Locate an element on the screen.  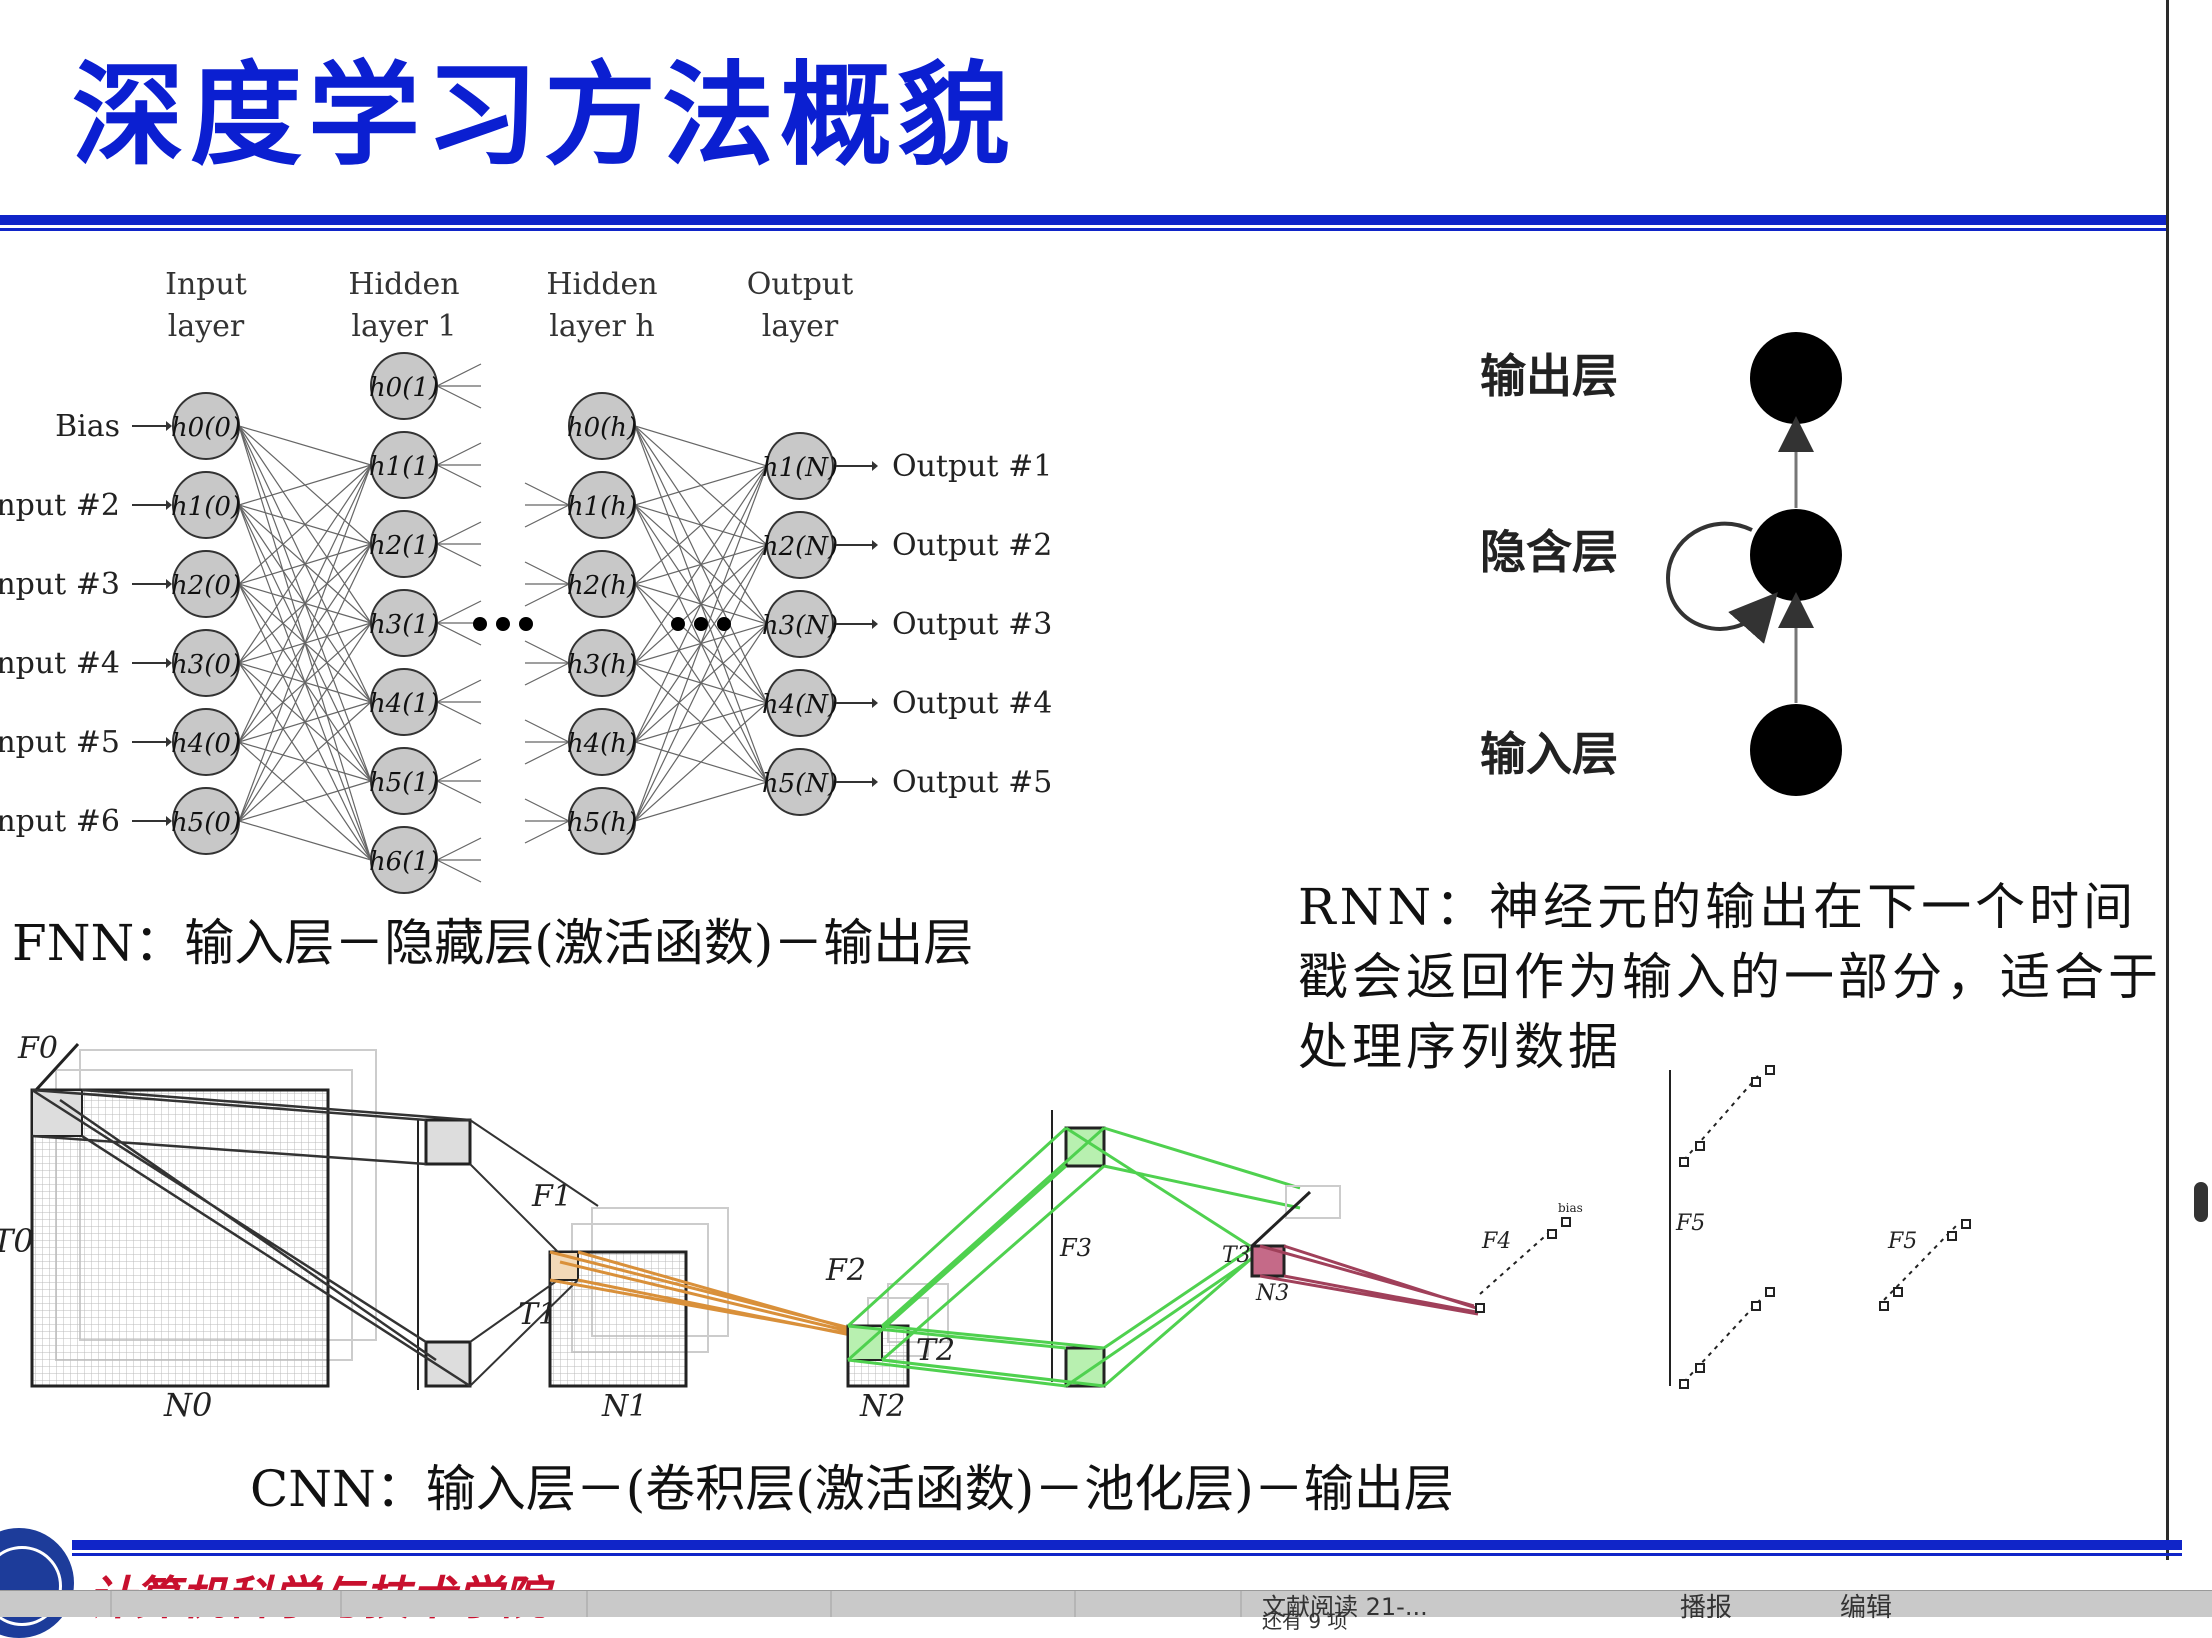
fnn-node-label: h3(h) is located at coordinates (602, 665).